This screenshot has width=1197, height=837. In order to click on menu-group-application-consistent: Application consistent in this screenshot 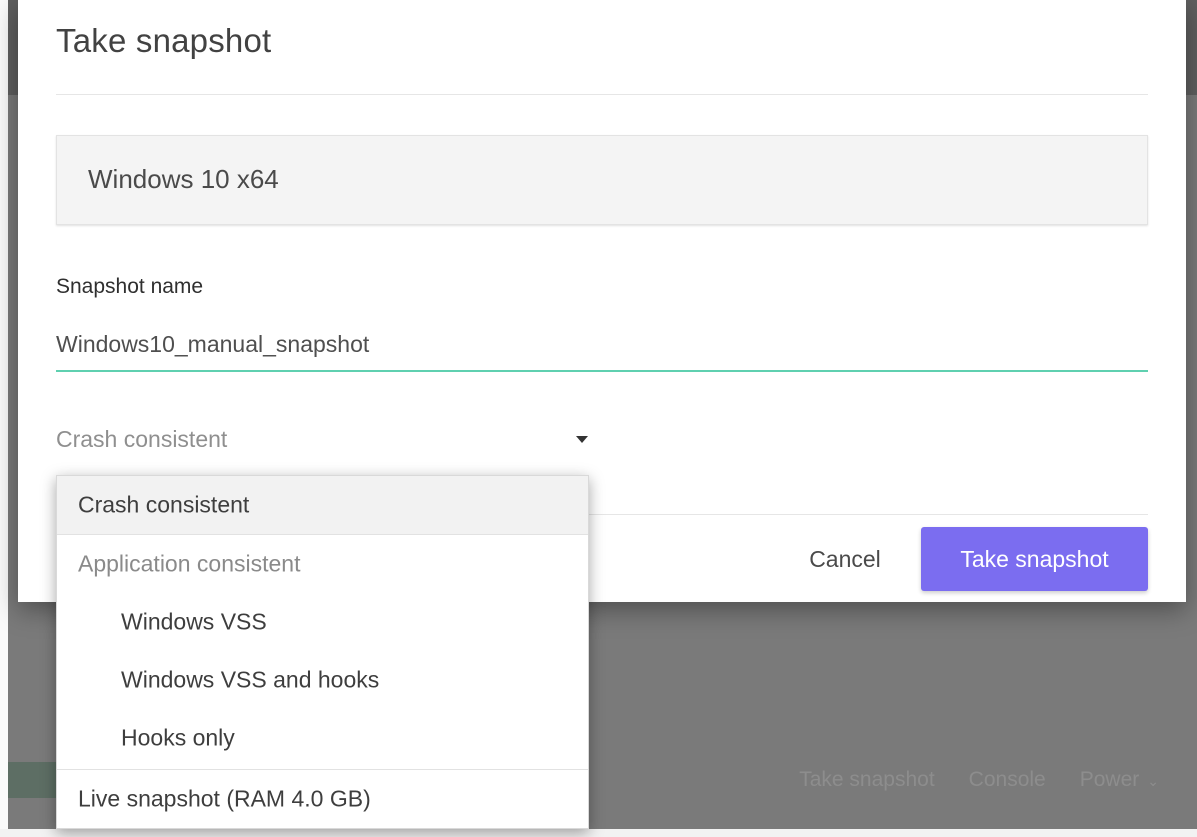, I will do `click(322, 564)`.